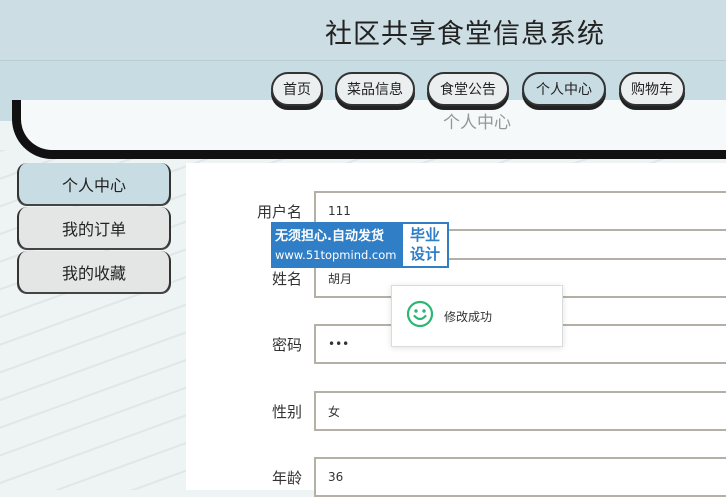  Describe the element at coordinates (94, 271) in the screenshot. I see `sidebar-item-favorites: 我的收藏` at that location.